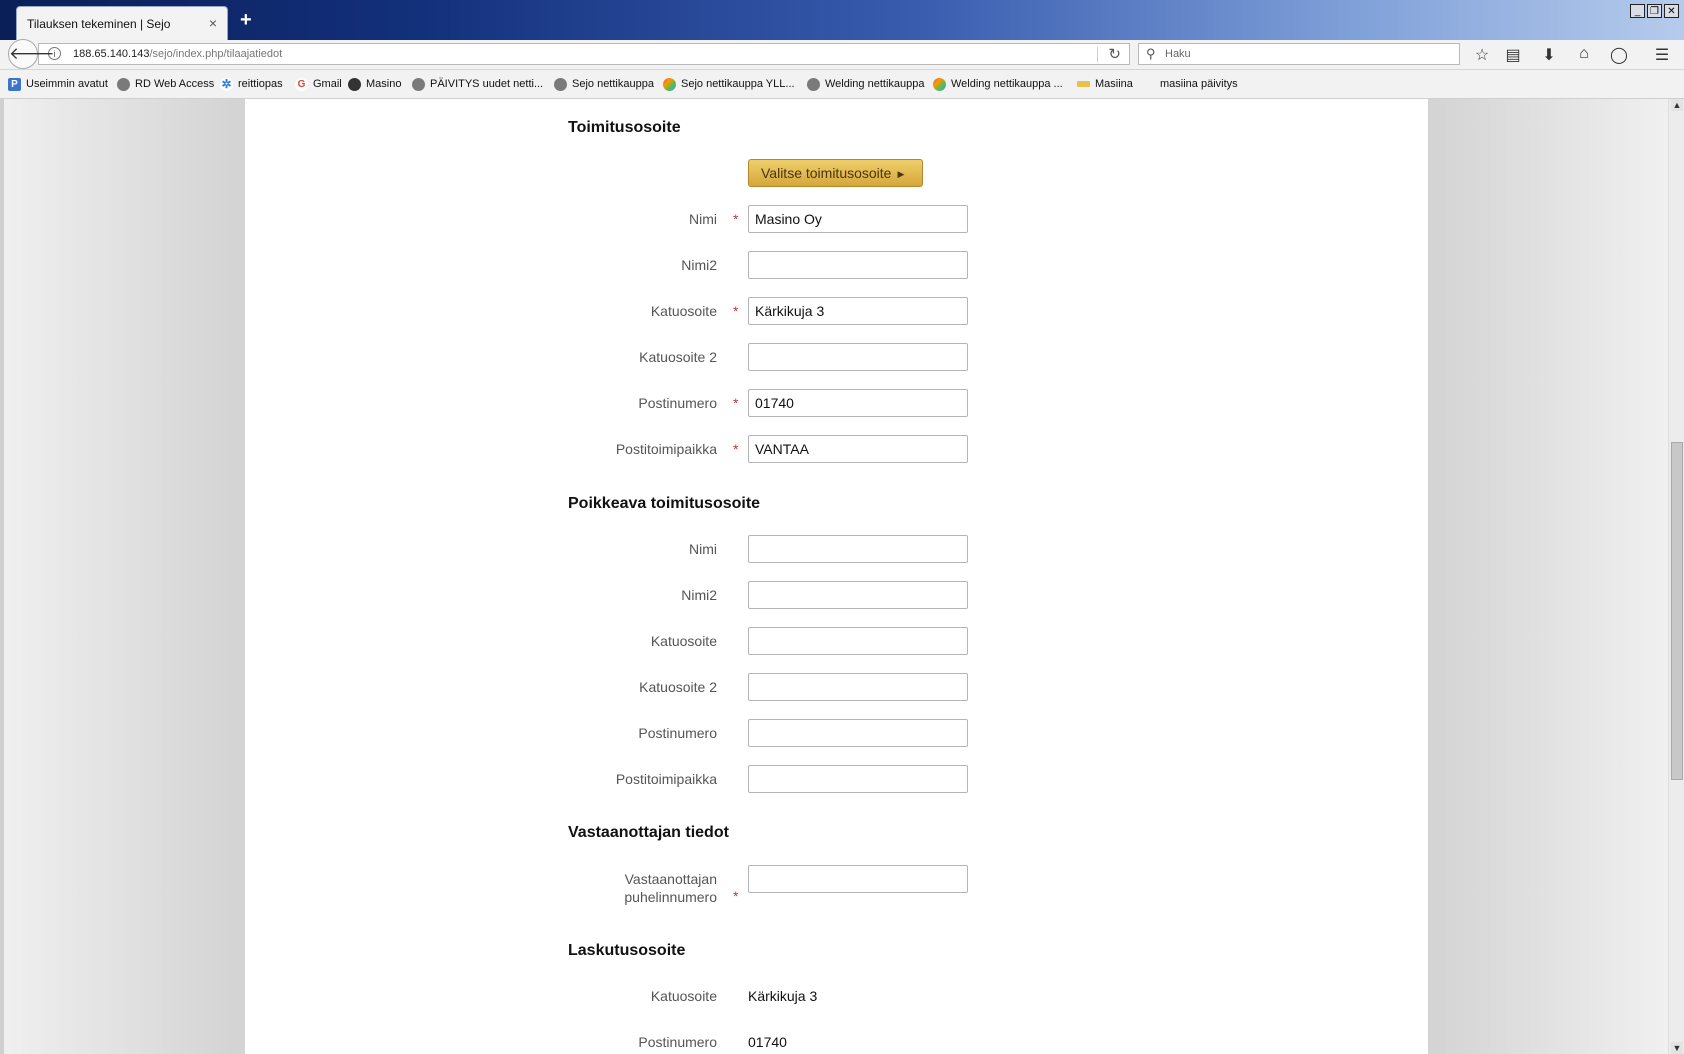 The image size is (1684, 1054). I want to click on bookmark-label: masiina päivitys, so click(1199, 84).